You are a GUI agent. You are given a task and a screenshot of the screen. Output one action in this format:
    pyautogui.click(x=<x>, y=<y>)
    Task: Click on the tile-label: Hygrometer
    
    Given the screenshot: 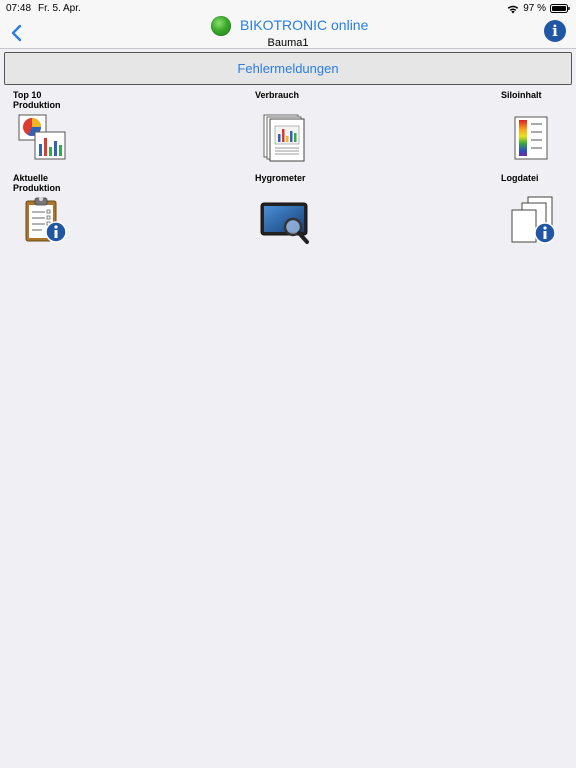 What is the action you would take?
    pyautogui.click(x=280, y=178)
    